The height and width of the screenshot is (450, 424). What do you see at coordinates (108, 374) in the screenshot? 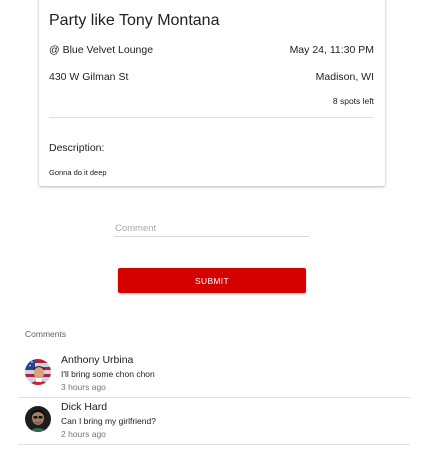
I see `comment-text: I'll bring some chon chon` at bounding box center [108, 374].